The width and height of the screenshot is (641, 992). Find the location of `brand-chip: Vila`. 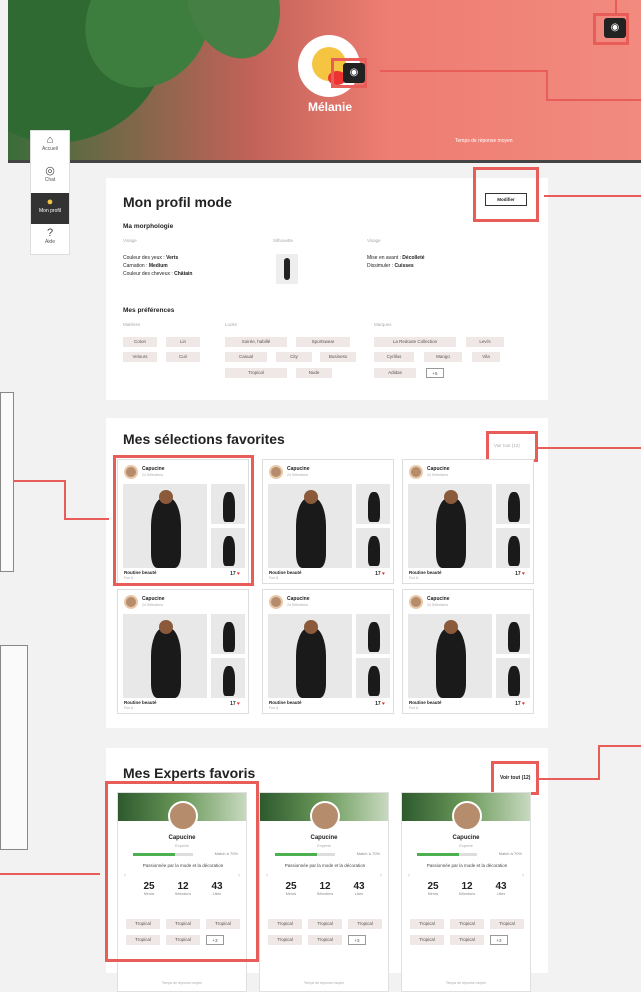

brand-chip: Vila is located at coordinates (486, 357).